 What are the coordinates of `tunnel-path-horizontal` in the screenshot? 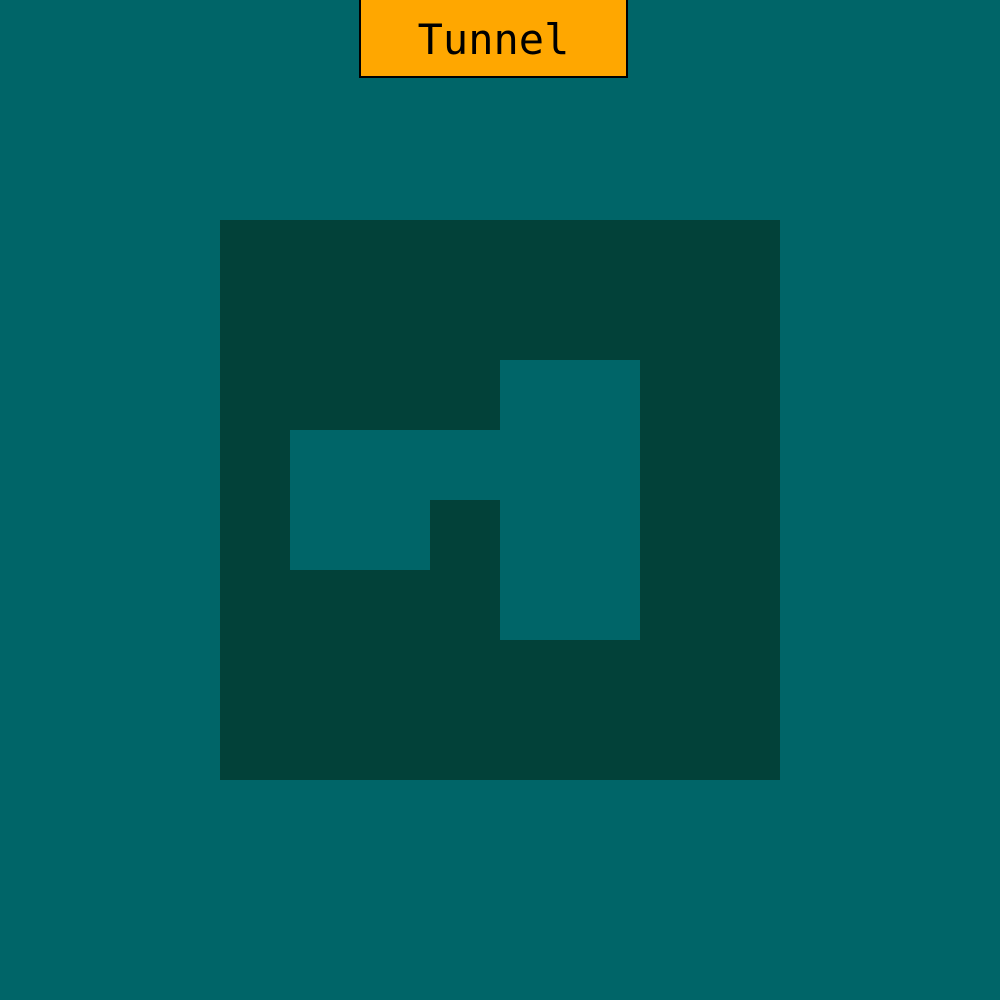 It's located at (395, 465).